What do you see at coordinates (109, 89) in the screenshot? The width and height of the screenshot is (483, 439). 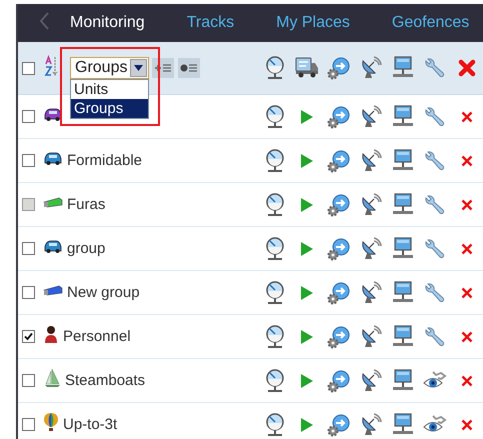 I see `dropdown-option: Units` at bounding box center [109, 89].